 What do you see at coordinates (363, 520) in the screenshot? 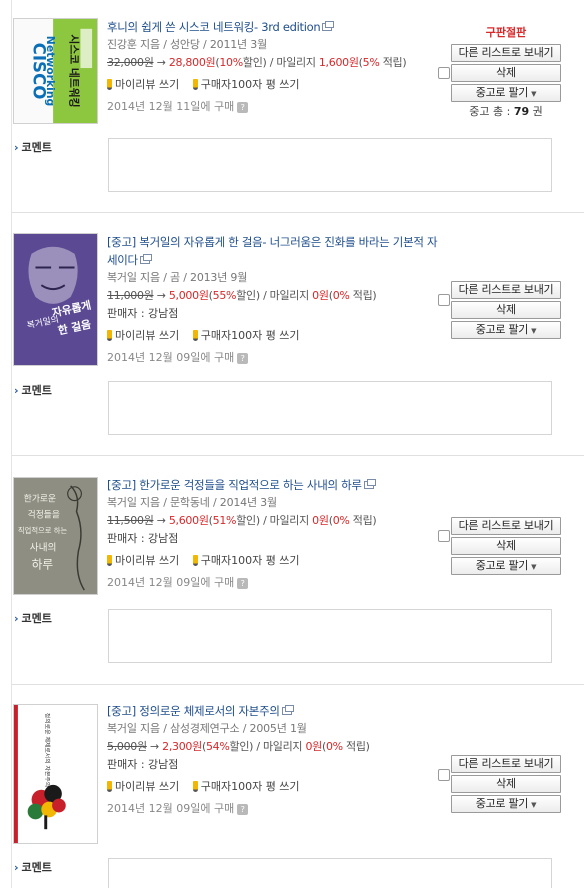
I see `earn-suffix: 적립)` at bounding box center [363, 520].